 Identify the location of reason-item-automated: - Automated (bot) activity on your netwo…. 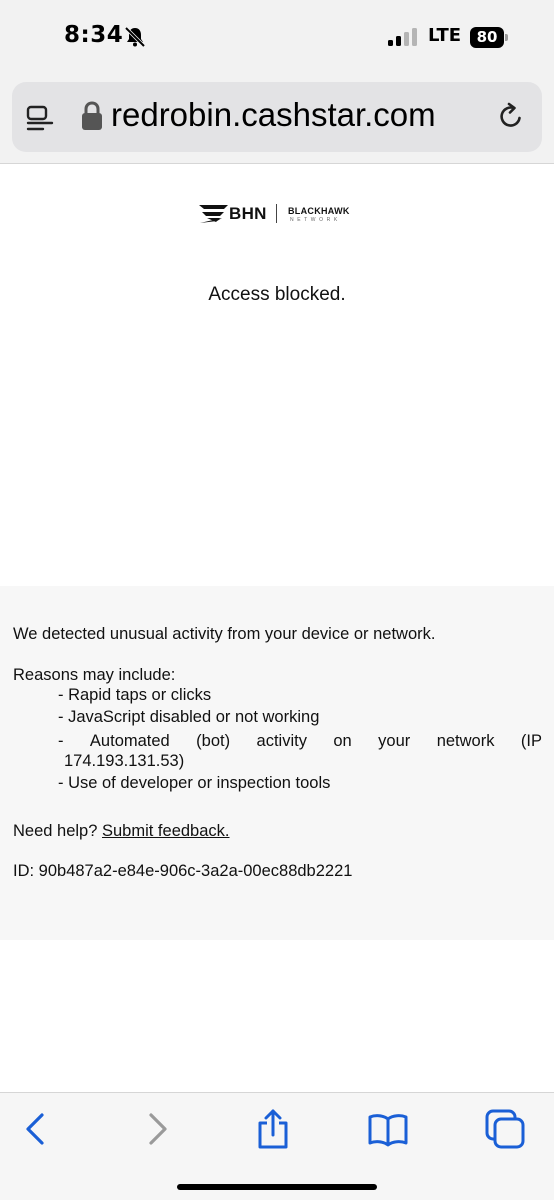
(300, 741).